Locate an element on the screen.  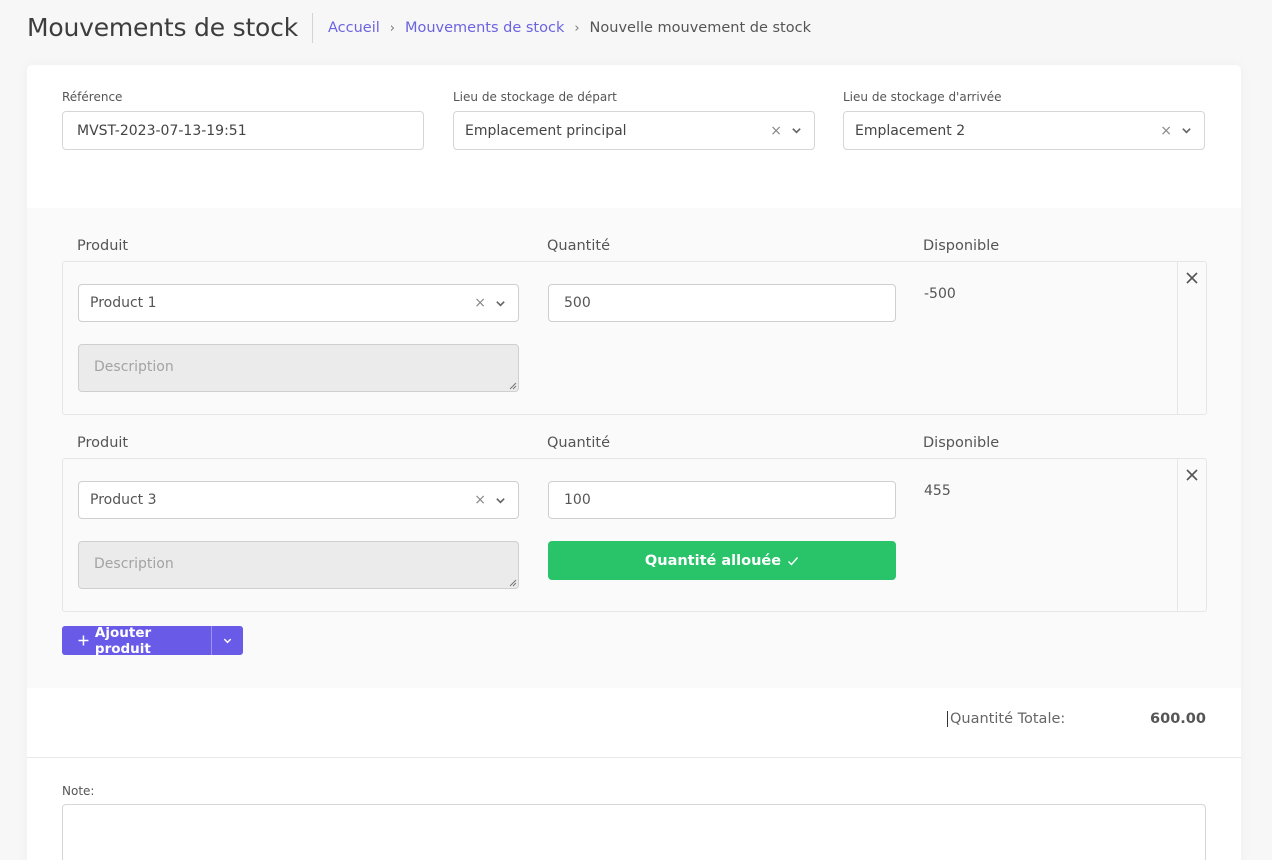
totals-row: Quantité Totale: 600.00 is located at coordinates (634, 723).